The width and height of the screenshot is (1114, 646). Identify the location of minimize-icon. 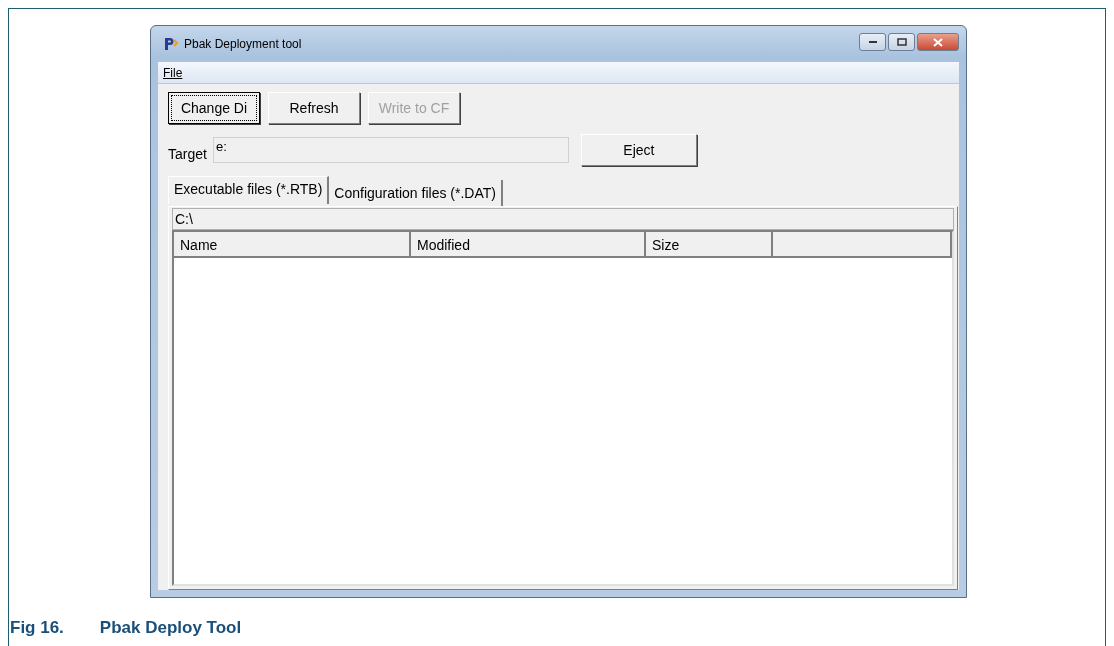
(872, 42).